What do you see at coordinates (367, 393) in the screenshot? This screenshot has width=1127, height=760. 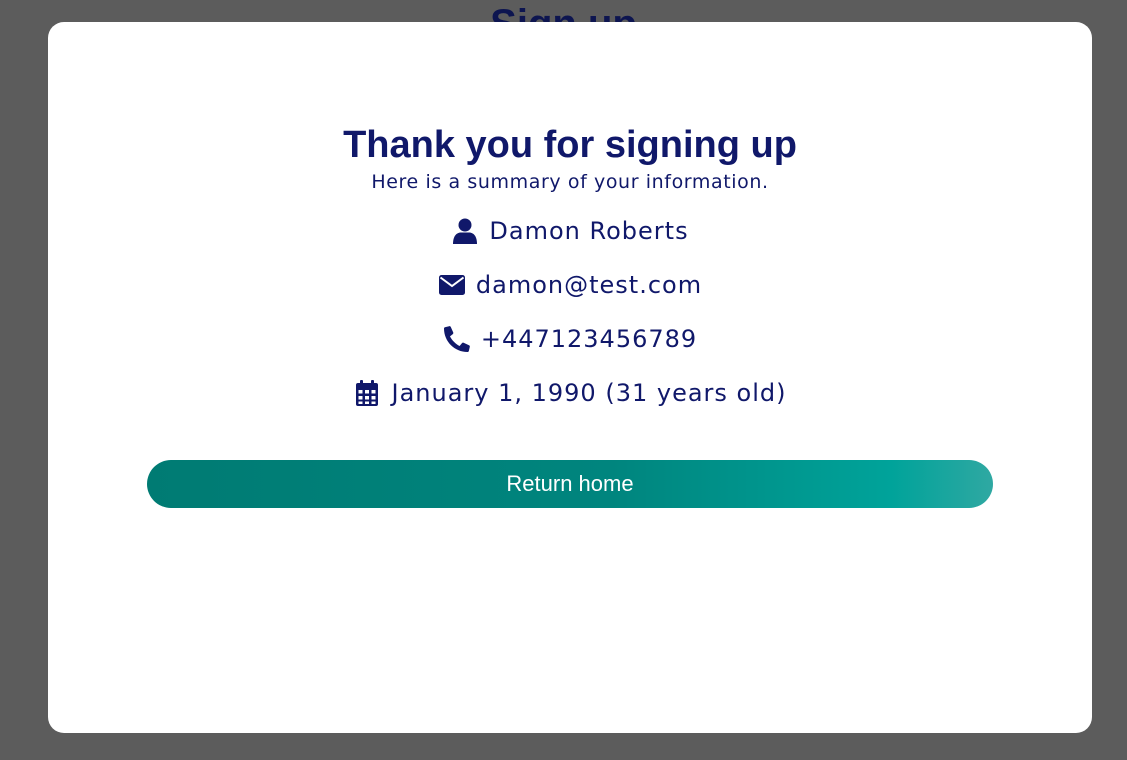 I see `calendar-icon` at bounding box center [367, 393].